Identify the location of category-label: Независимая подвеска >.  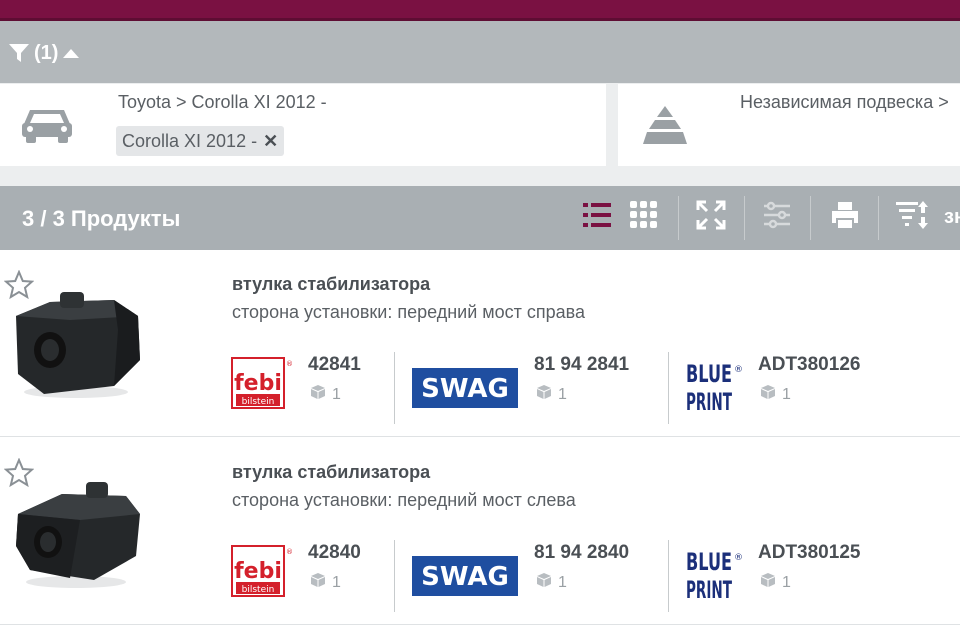
(844, 102).